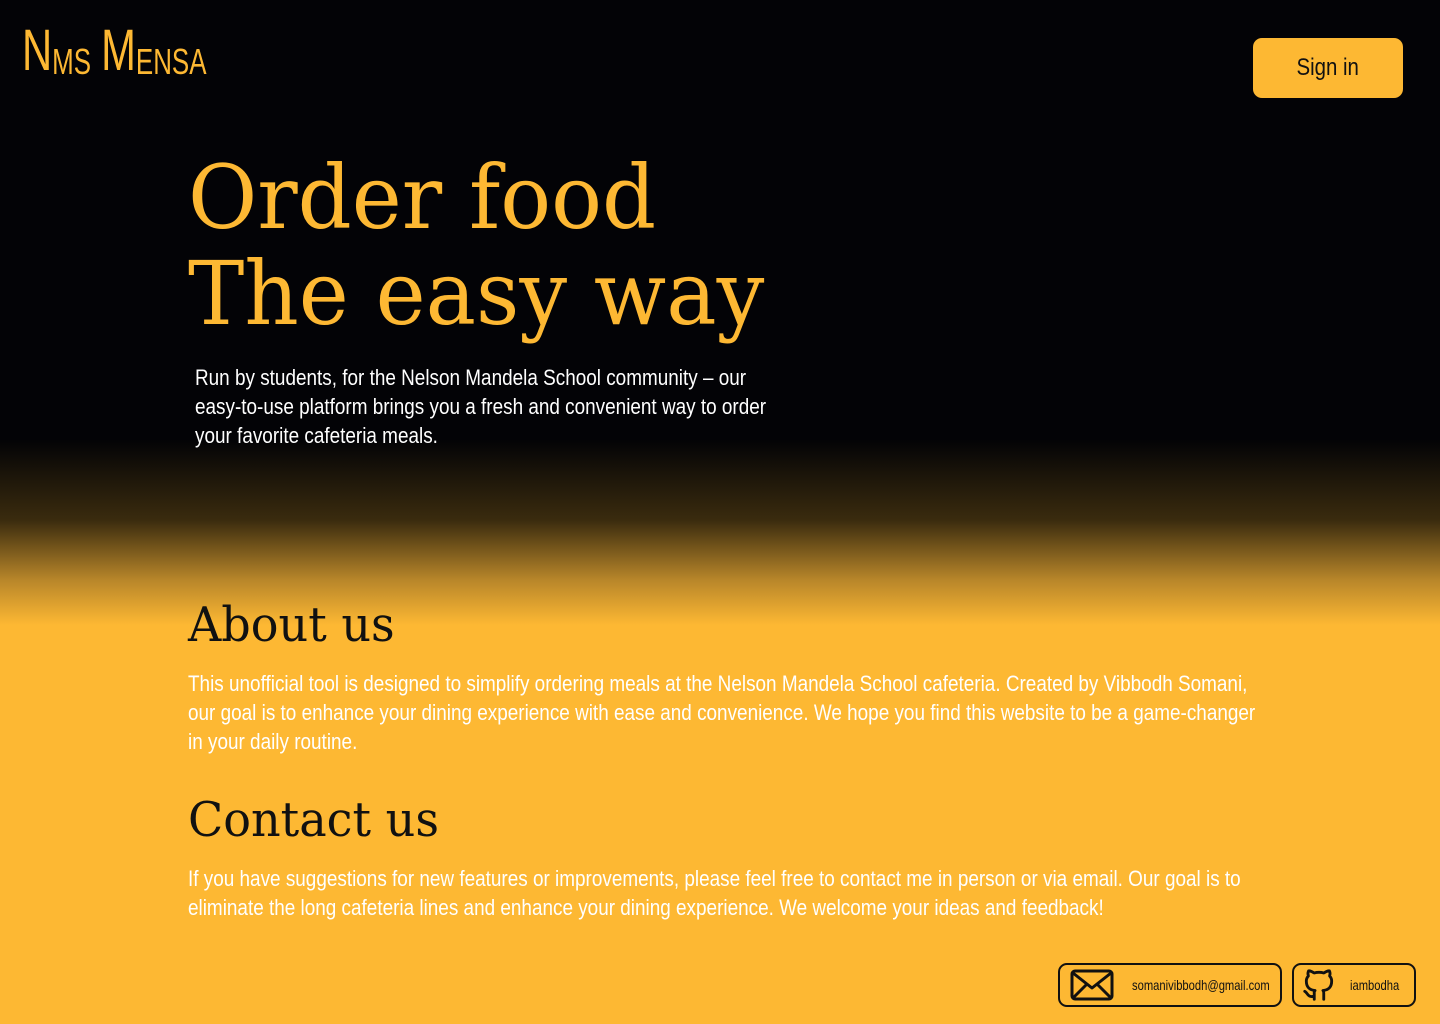 The width and height of the screenshot is (1440, 1024). Describe the element at coordinates (291, 625) in the screenshot. I see `about-title: About us` at that location.